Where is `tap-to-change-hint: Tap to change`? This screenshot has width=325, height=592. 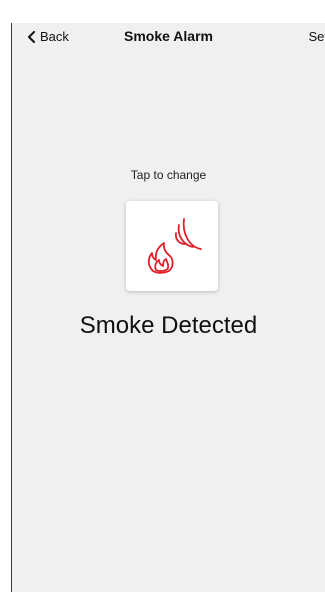
tap-to-change-hint: Tap to change is located at coordinates (168, 175).